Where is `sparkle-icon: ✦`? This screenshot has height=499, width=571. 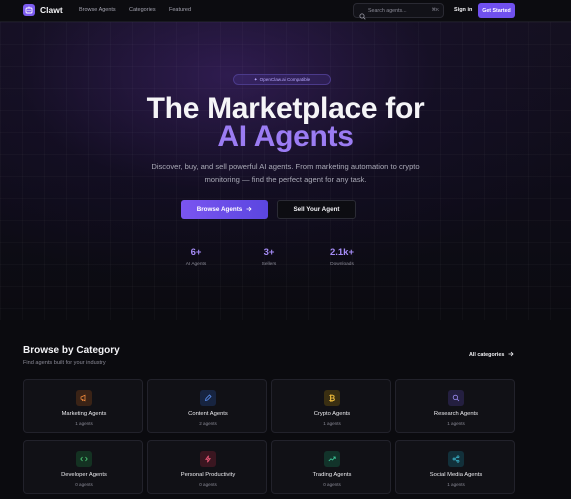
sparkle-icon: ✦ is located at coordinates (255, 79).